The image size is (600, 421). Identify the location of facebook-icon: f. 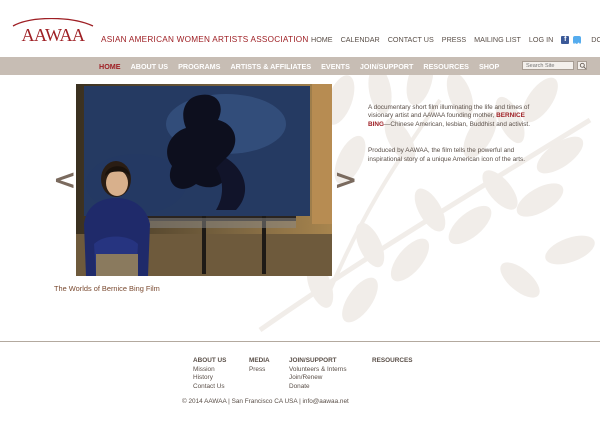
(565, 39).